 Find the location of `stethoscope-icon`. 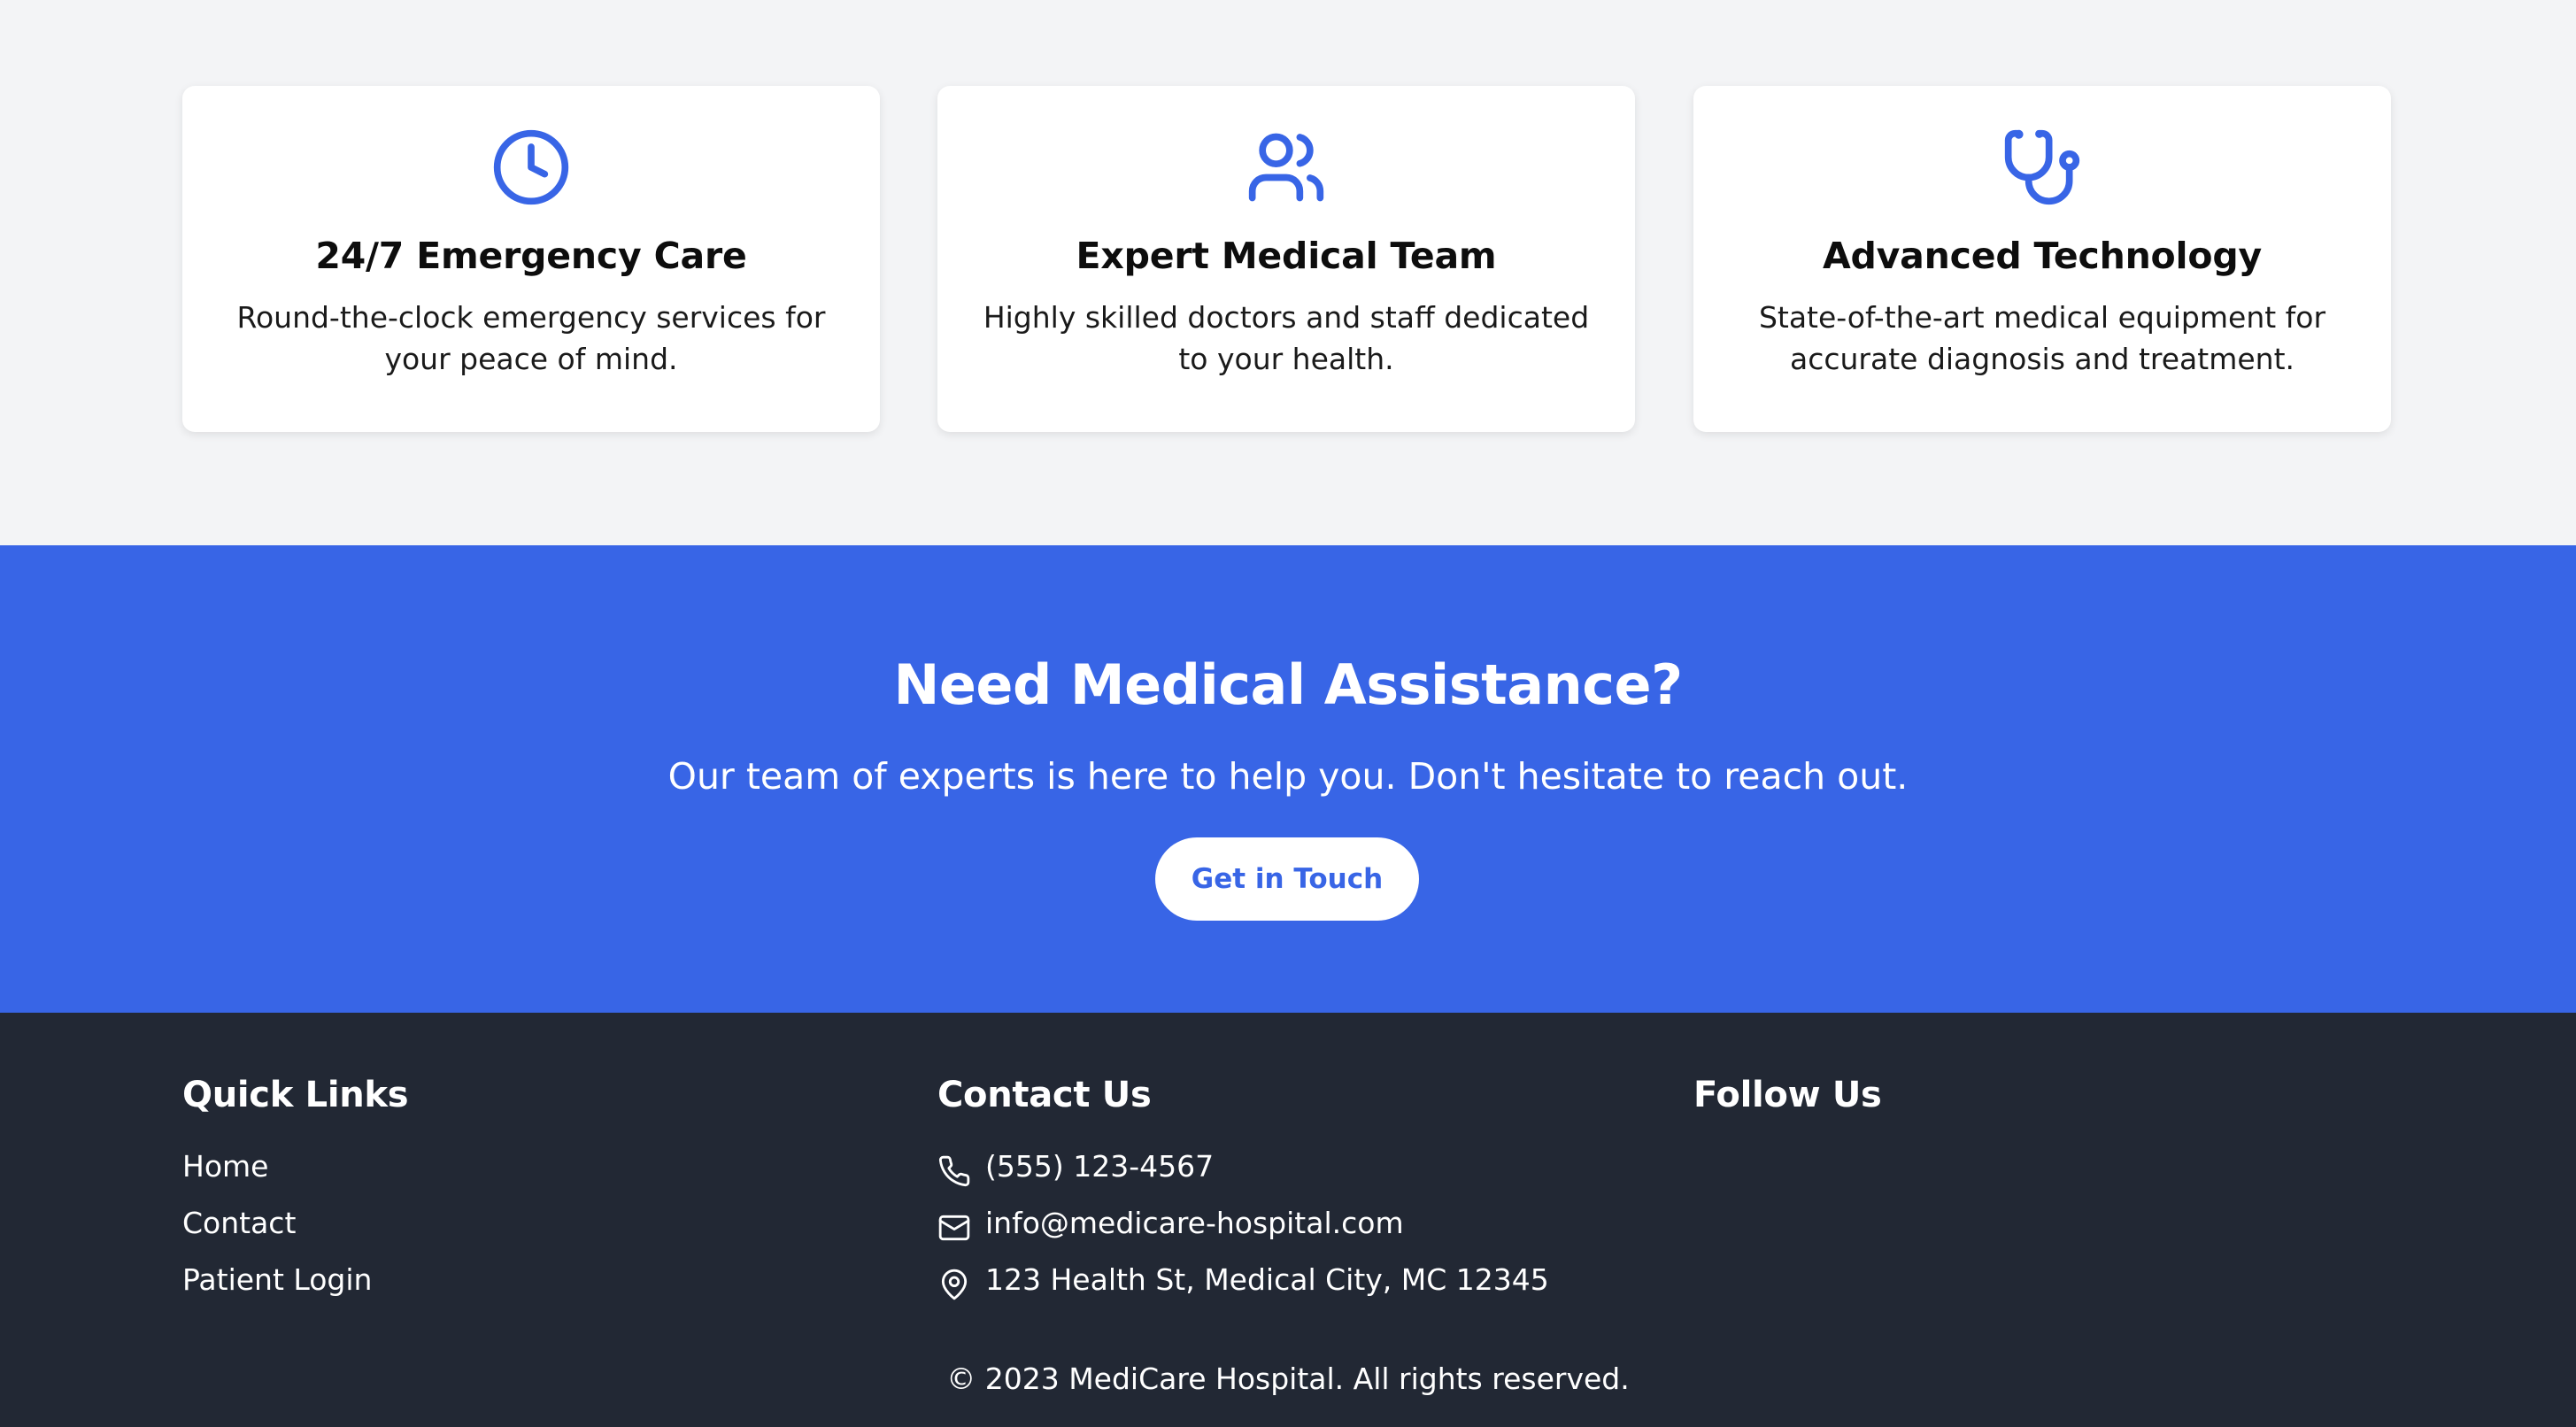

stethoscope-icon is located at coordinates (2042, 167).